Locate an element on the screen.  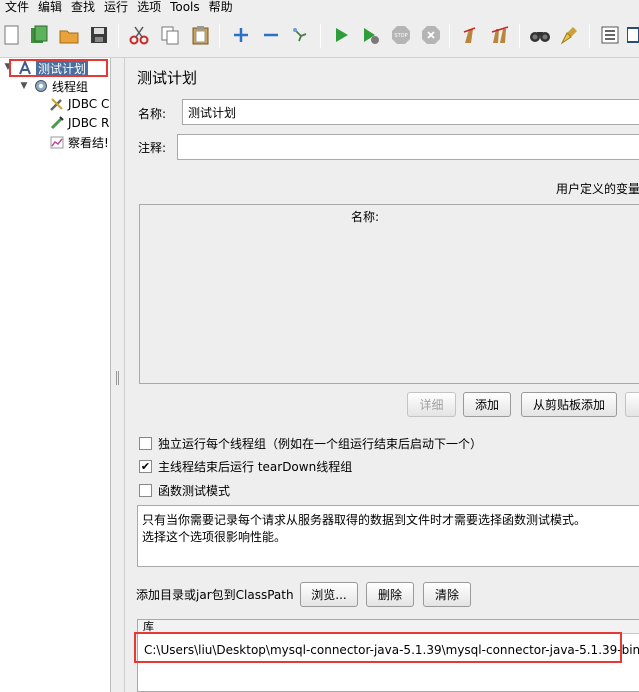
search-icon is located at coordinates (540, 35).